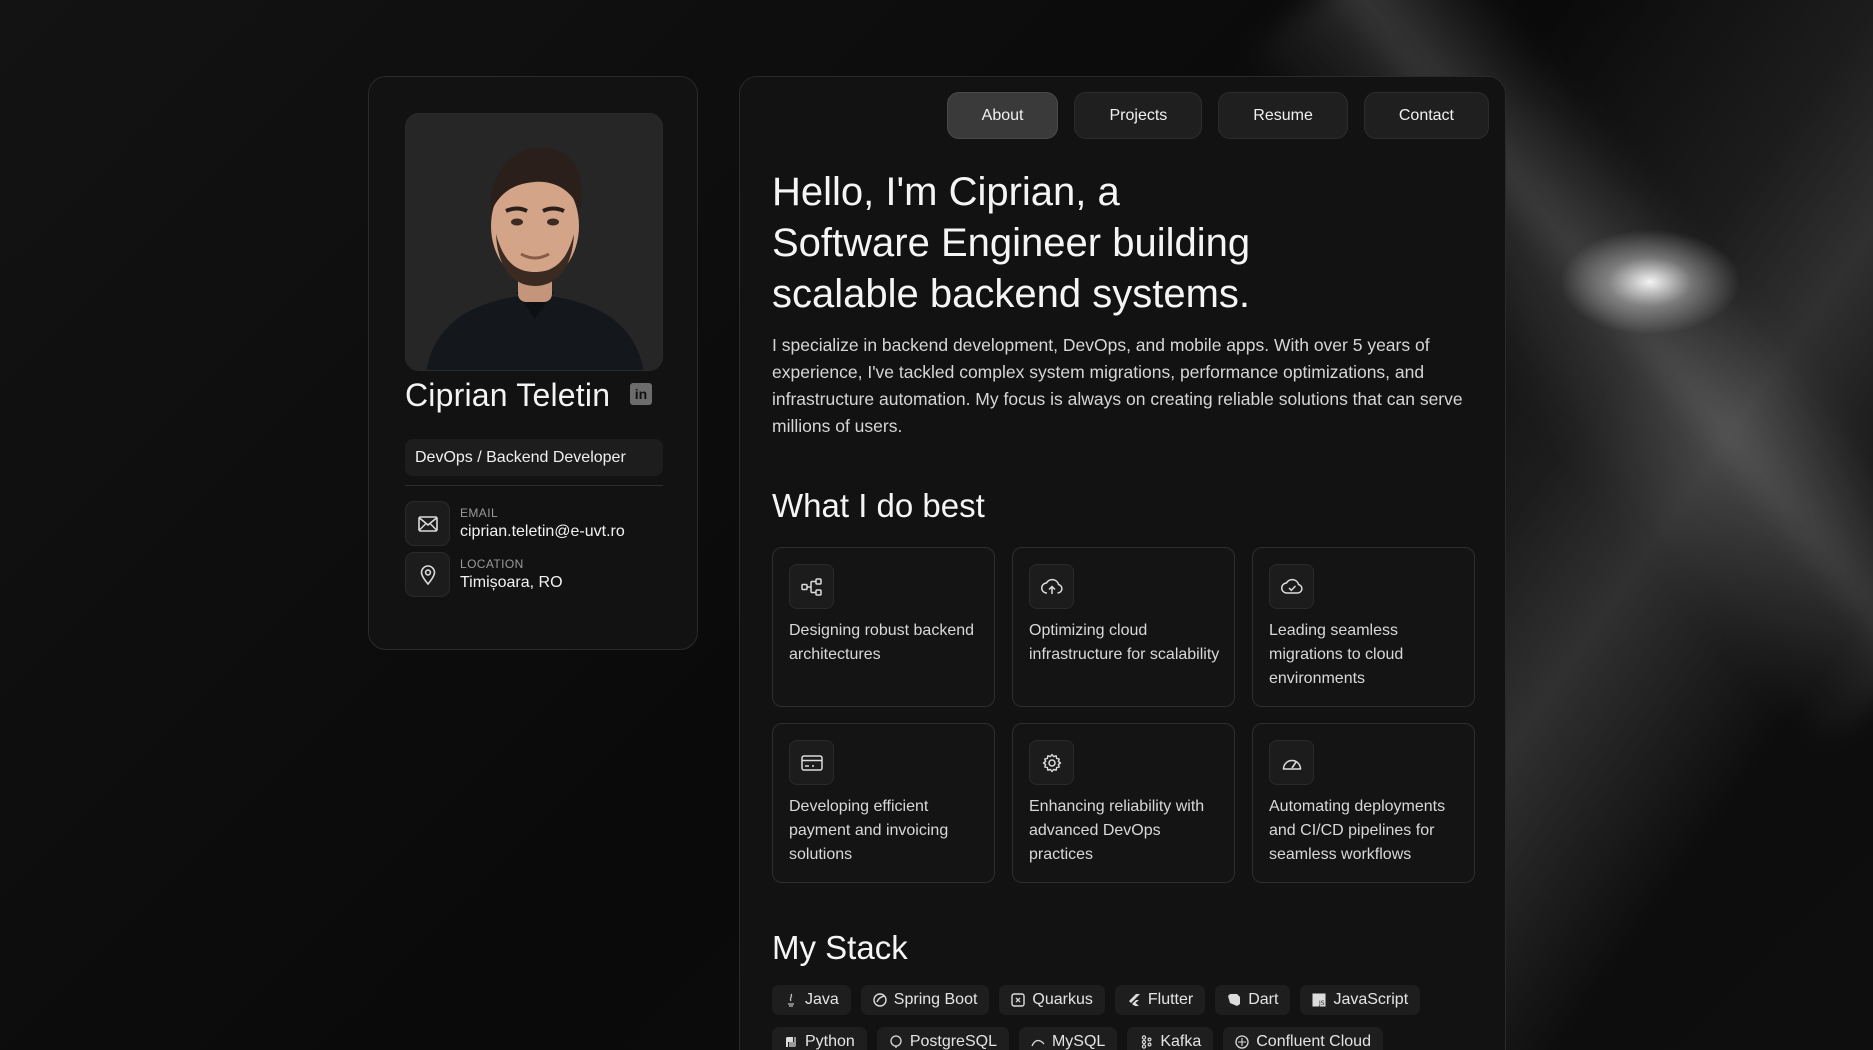  I want to click on map-pin-icon, so click(427, 574).